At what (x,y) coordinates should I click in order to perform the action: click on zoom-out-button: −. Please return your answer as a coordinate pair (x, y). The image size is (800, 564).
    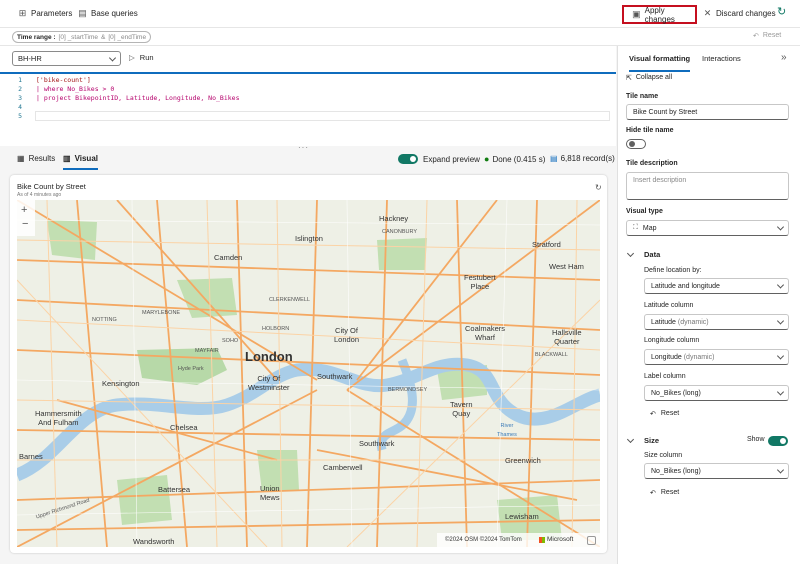
    Looking at the image, I should click on (25, 224).